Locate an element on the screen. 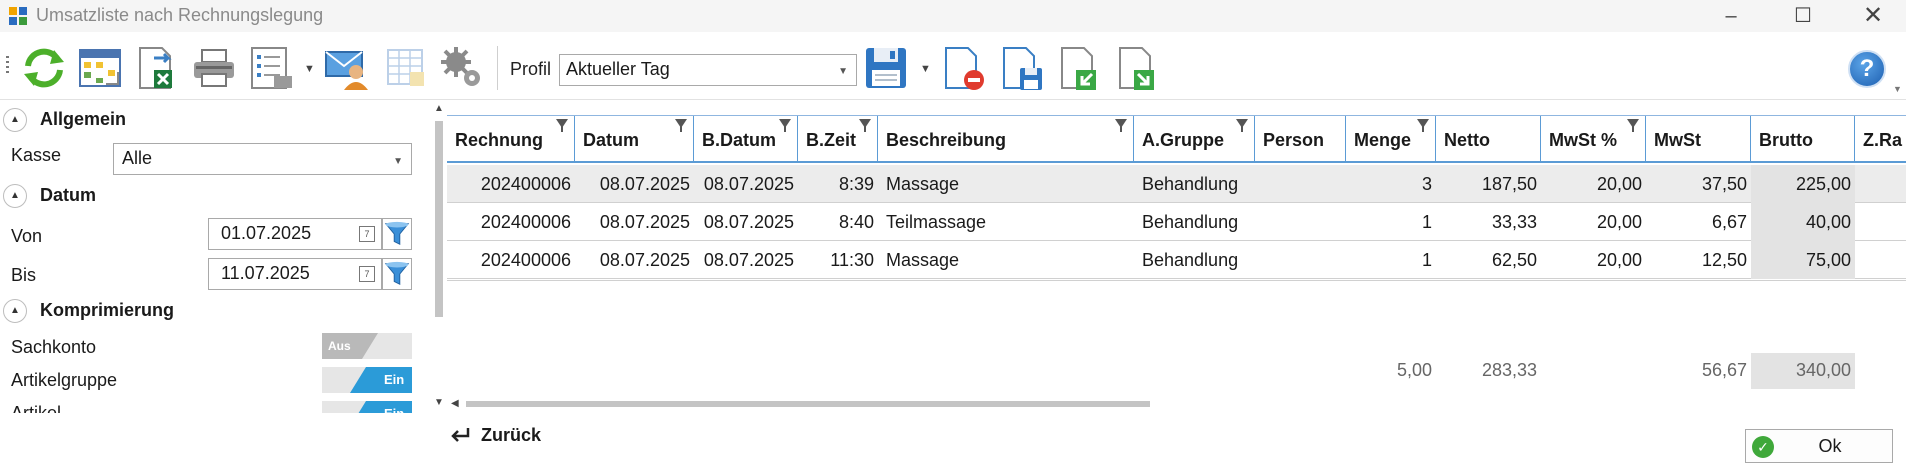  cell-person is located at coordinates (1300, 184).